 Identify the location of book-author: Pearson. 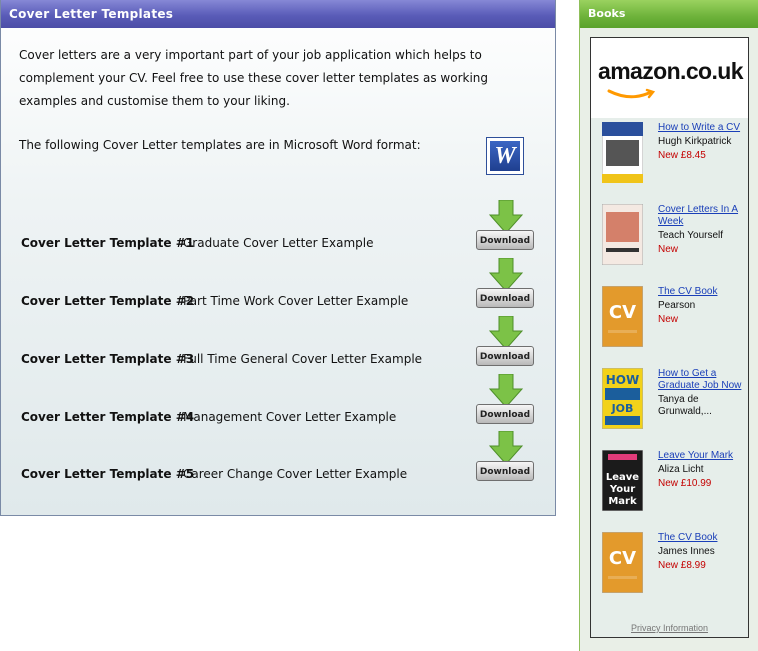
(677, 305).